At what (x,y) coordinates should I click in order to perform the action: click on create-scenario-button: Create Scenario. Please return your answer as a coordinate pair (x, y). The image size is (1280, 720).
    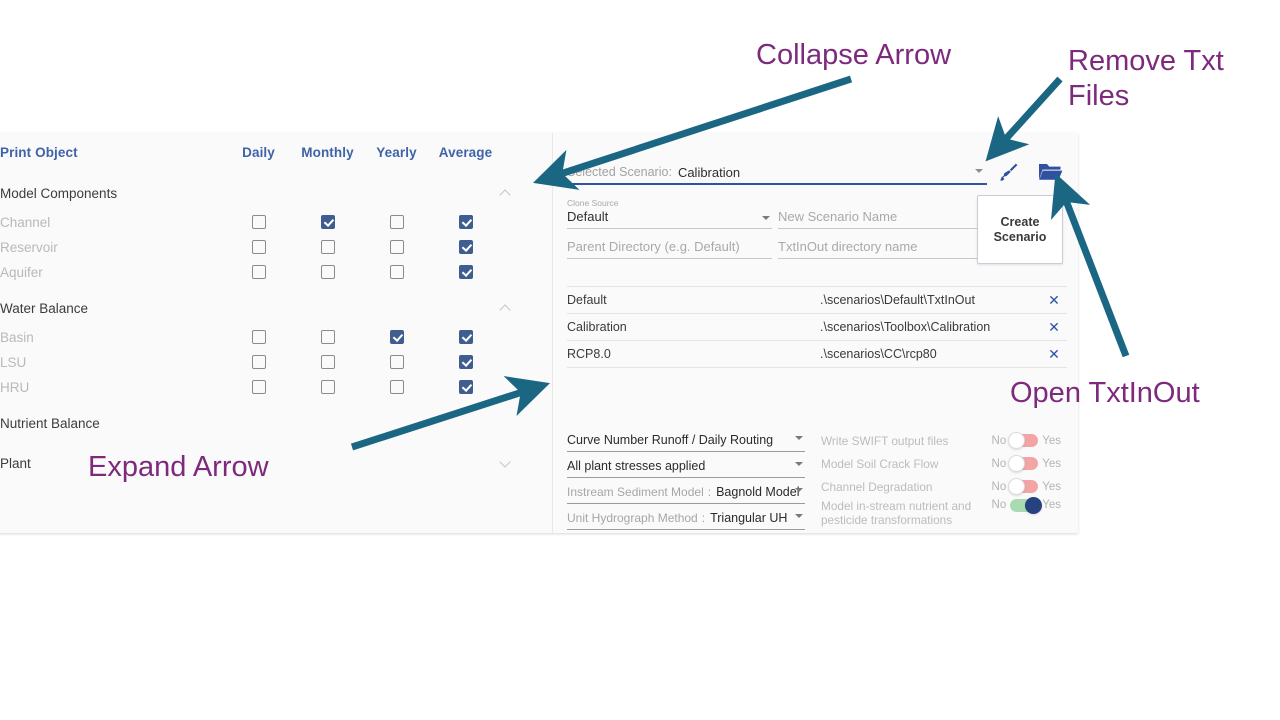
    Looking at the image, I should click on (1020, 229).